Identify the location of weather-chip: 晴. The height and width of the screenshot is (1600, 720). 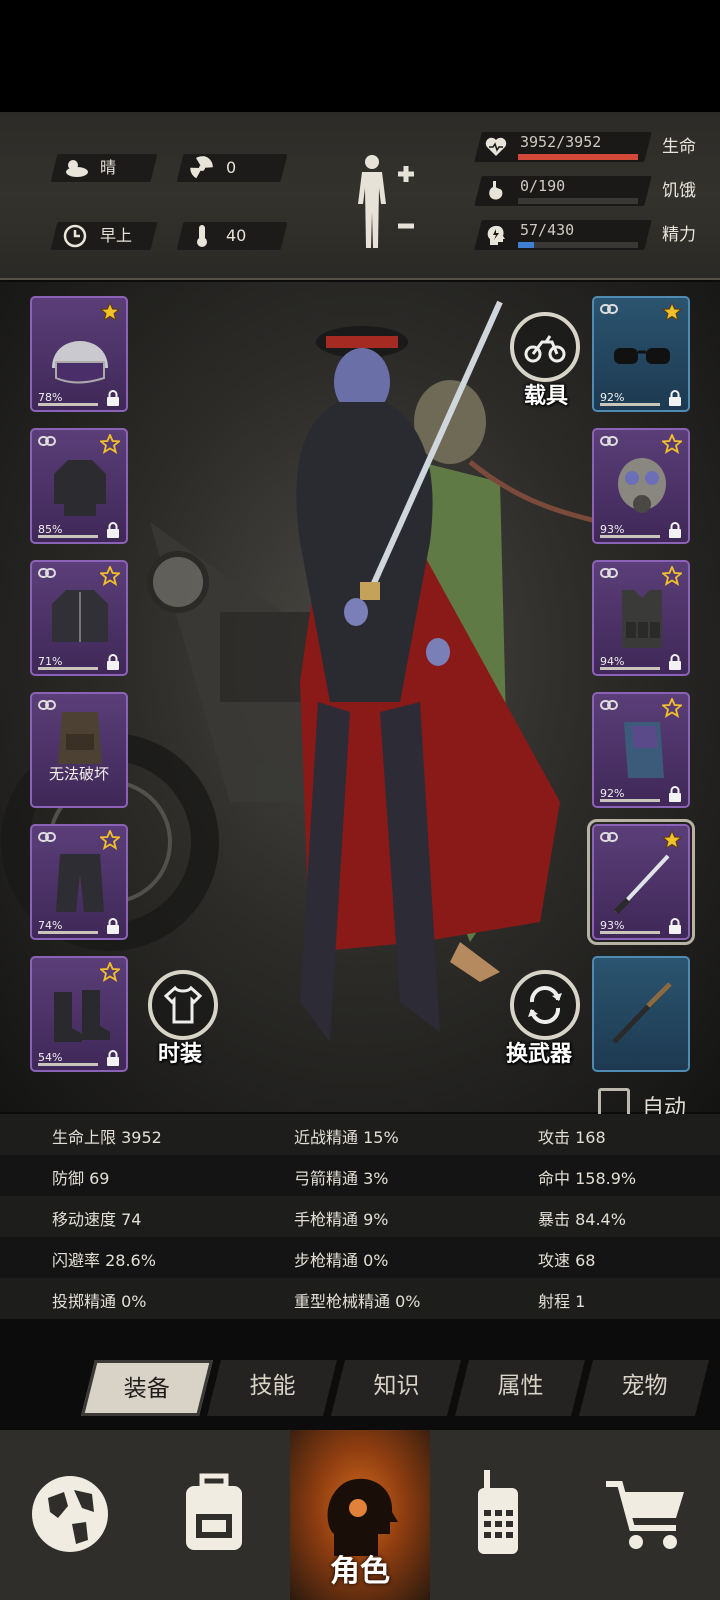
(104, 168).